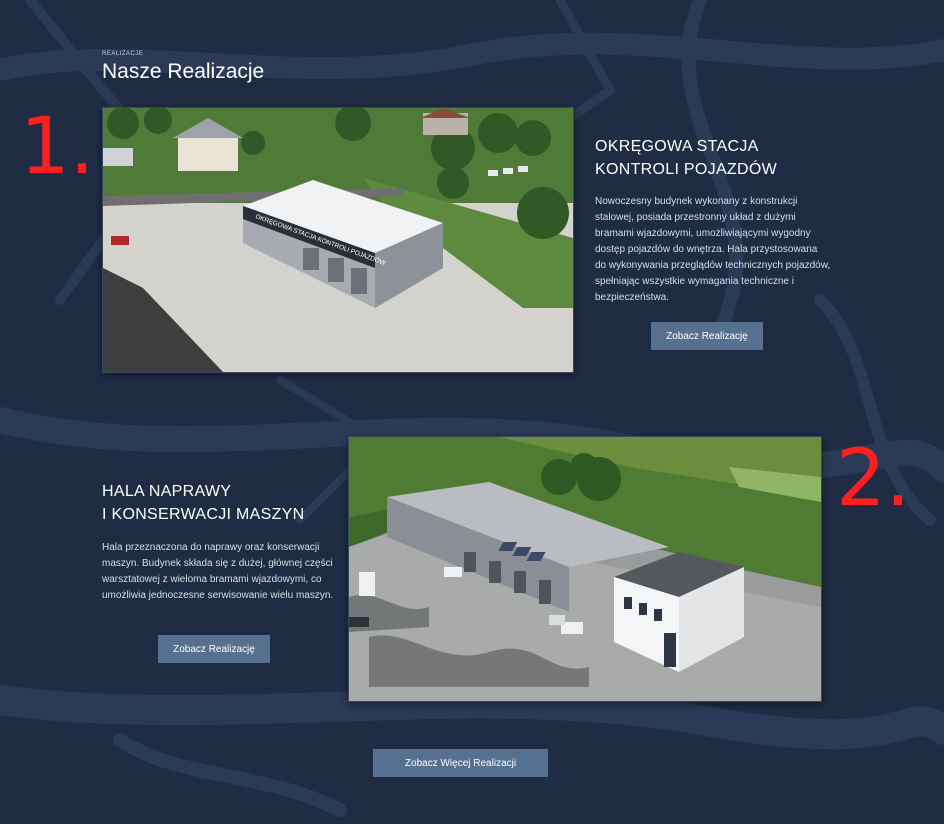  Describe the element at coordinates (123, 54) in the screenshot. I see `section-eyebrow: Realizacje` at that location.